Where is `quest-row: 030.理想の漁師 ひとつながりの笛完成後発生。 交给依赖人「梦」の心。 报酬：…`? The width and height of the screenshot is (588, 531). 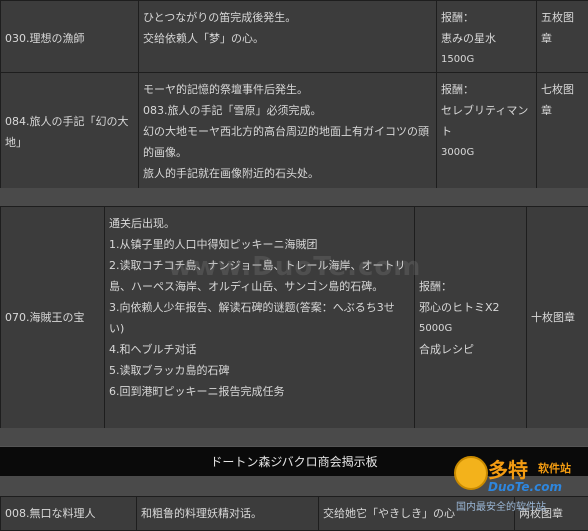
quest-row: 030.理想の漁師 ひとつながりの笛完成後発生。 交给依赖人「梦」の心。 报酬：… is located at coordinates (294, 38).